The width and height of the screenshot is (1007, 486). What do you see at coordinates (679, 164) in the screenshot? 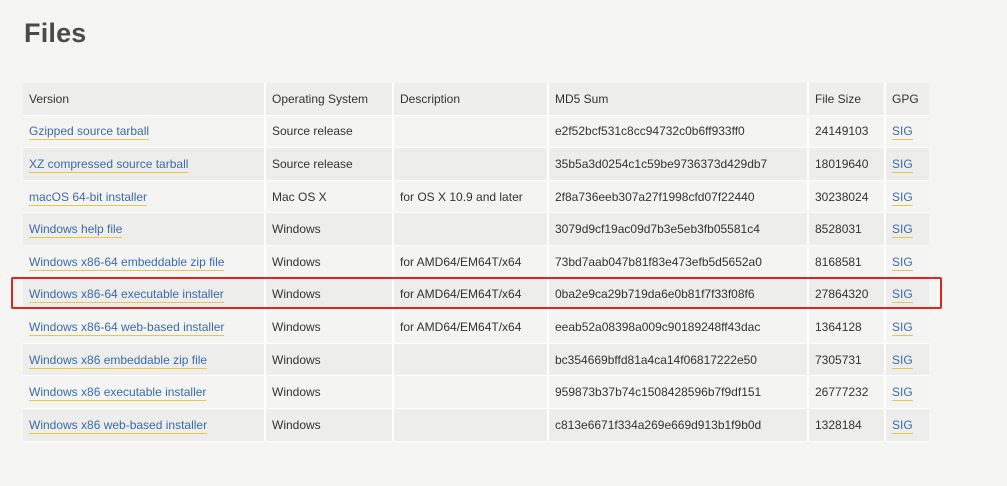
I see `cell-md5: 35b5a3d0254c1c59be9736373d429db7` at bounding box center [679, 164].